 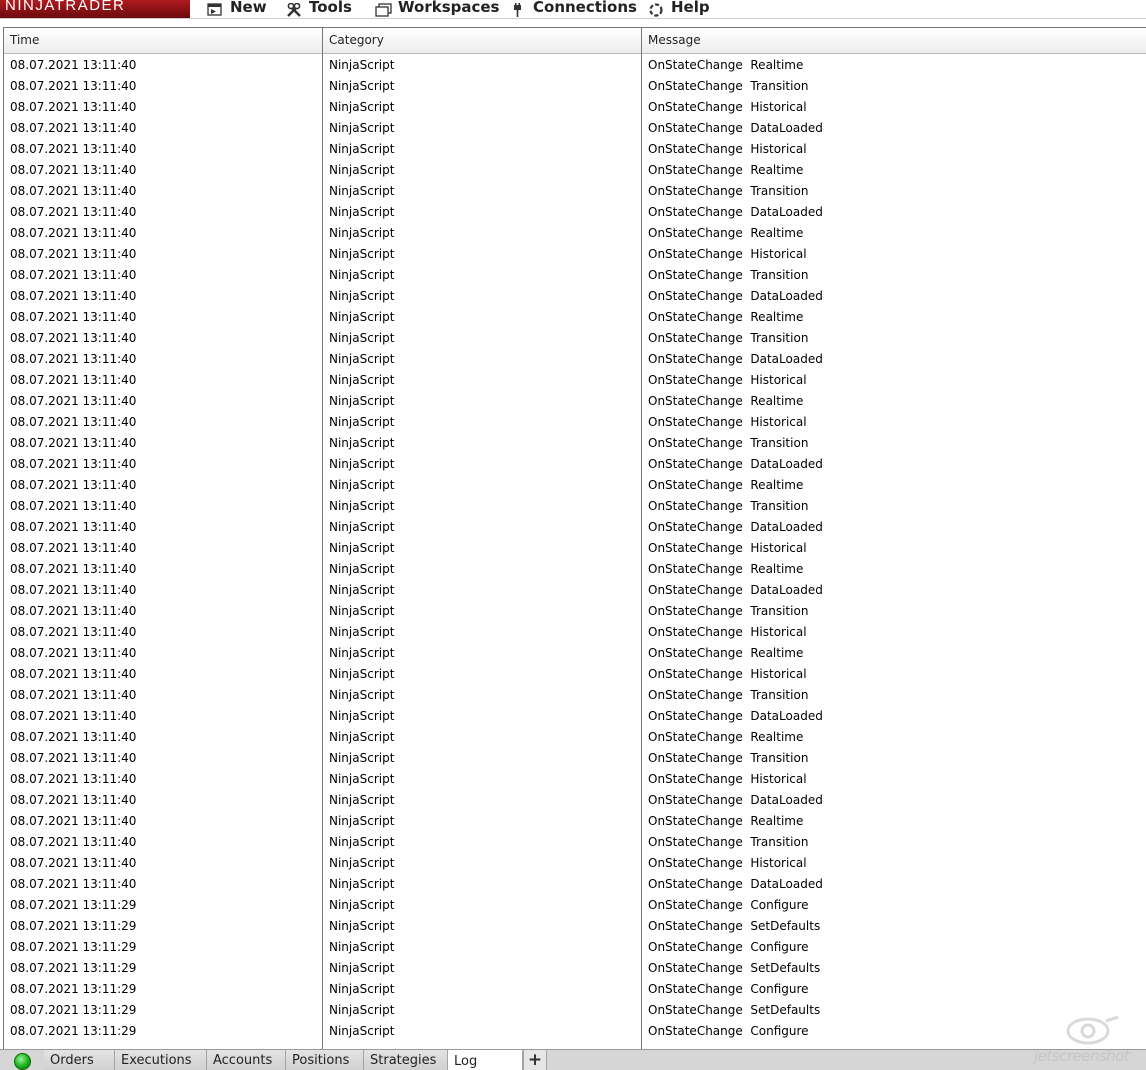 I want to click on menu-connections: Connections, so click(x=573, y=9).